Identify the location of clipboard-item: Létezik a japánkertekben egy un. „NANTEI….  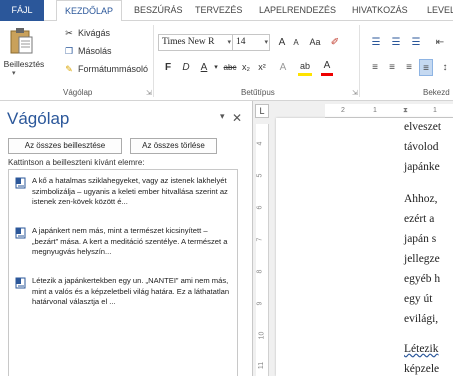
(124, 299).